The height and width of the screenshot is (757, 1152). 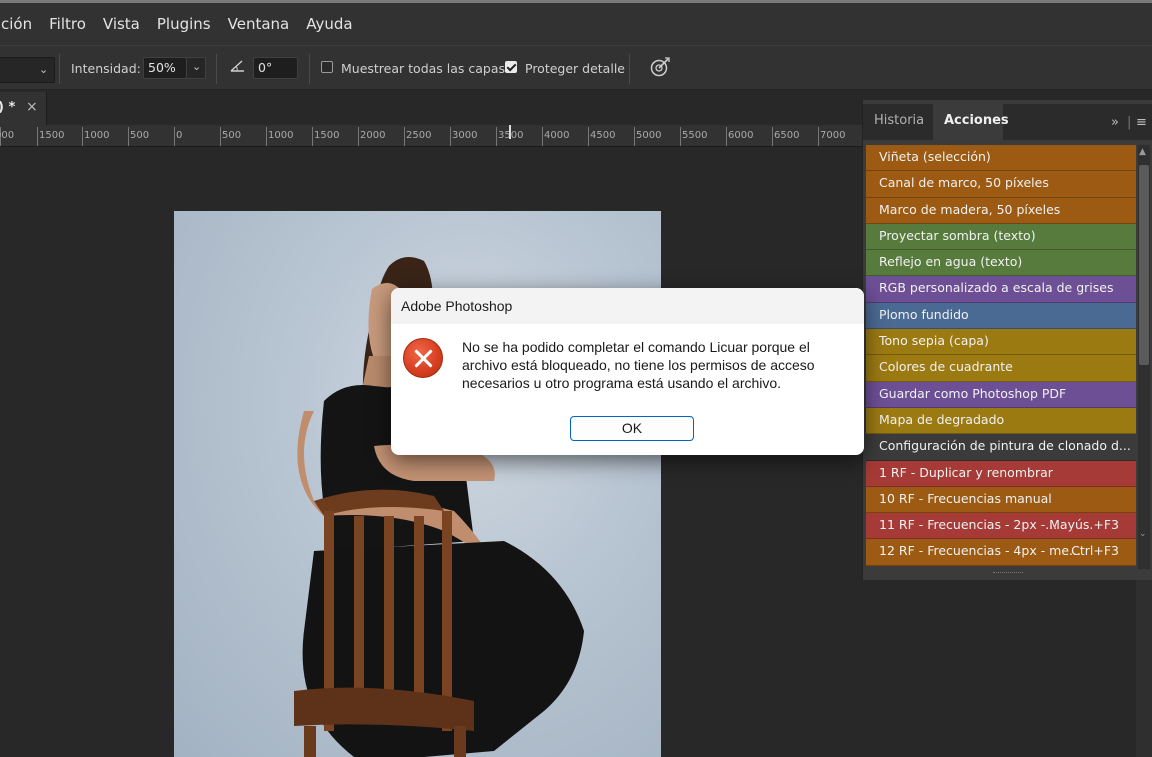 What do you see at coordinates (423, 358) in the screenshot?
I see `error-icon` at bounding box center [423, 358].